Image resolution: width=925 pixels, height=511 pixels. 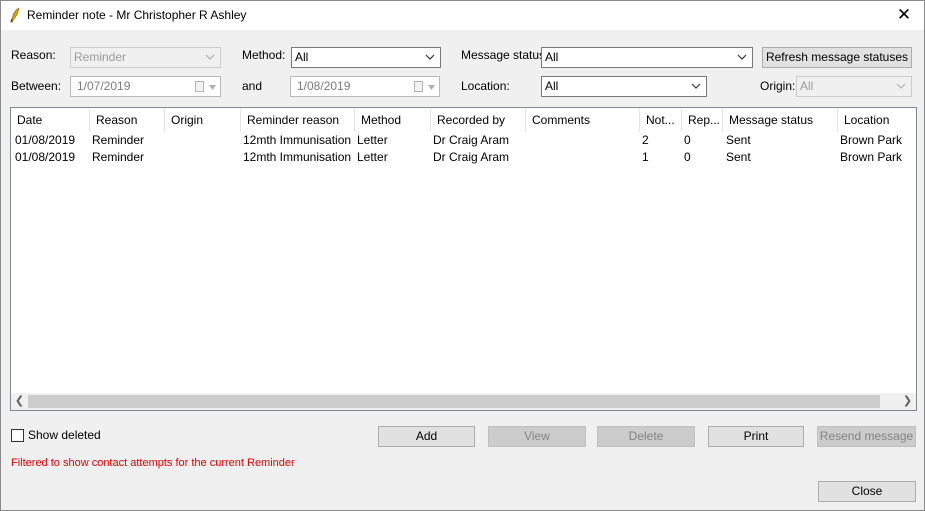 I want to click on horizontal-scrollbar: ❮ ❯, so click(x=463, y=401).